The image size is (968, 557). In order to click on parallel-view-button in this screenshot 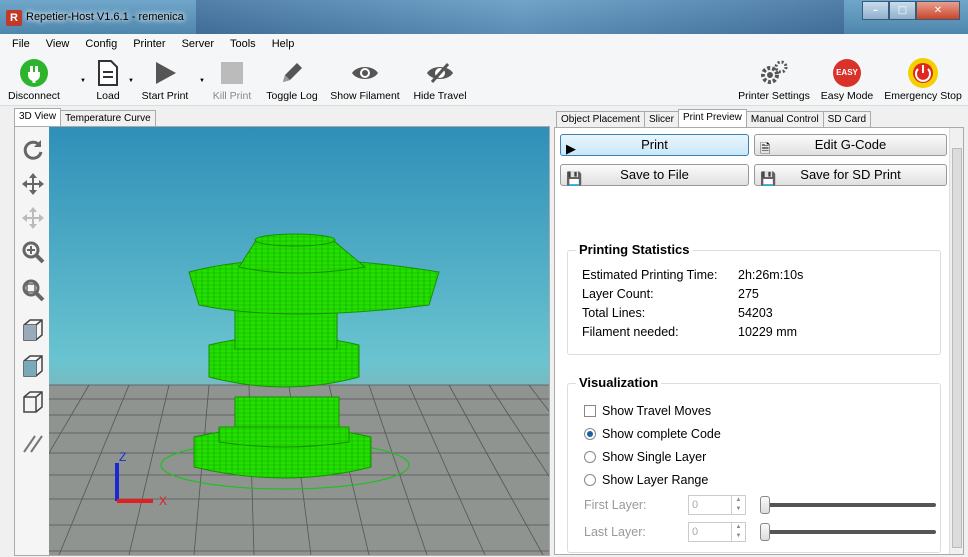, I will do `click(33, 444)`.